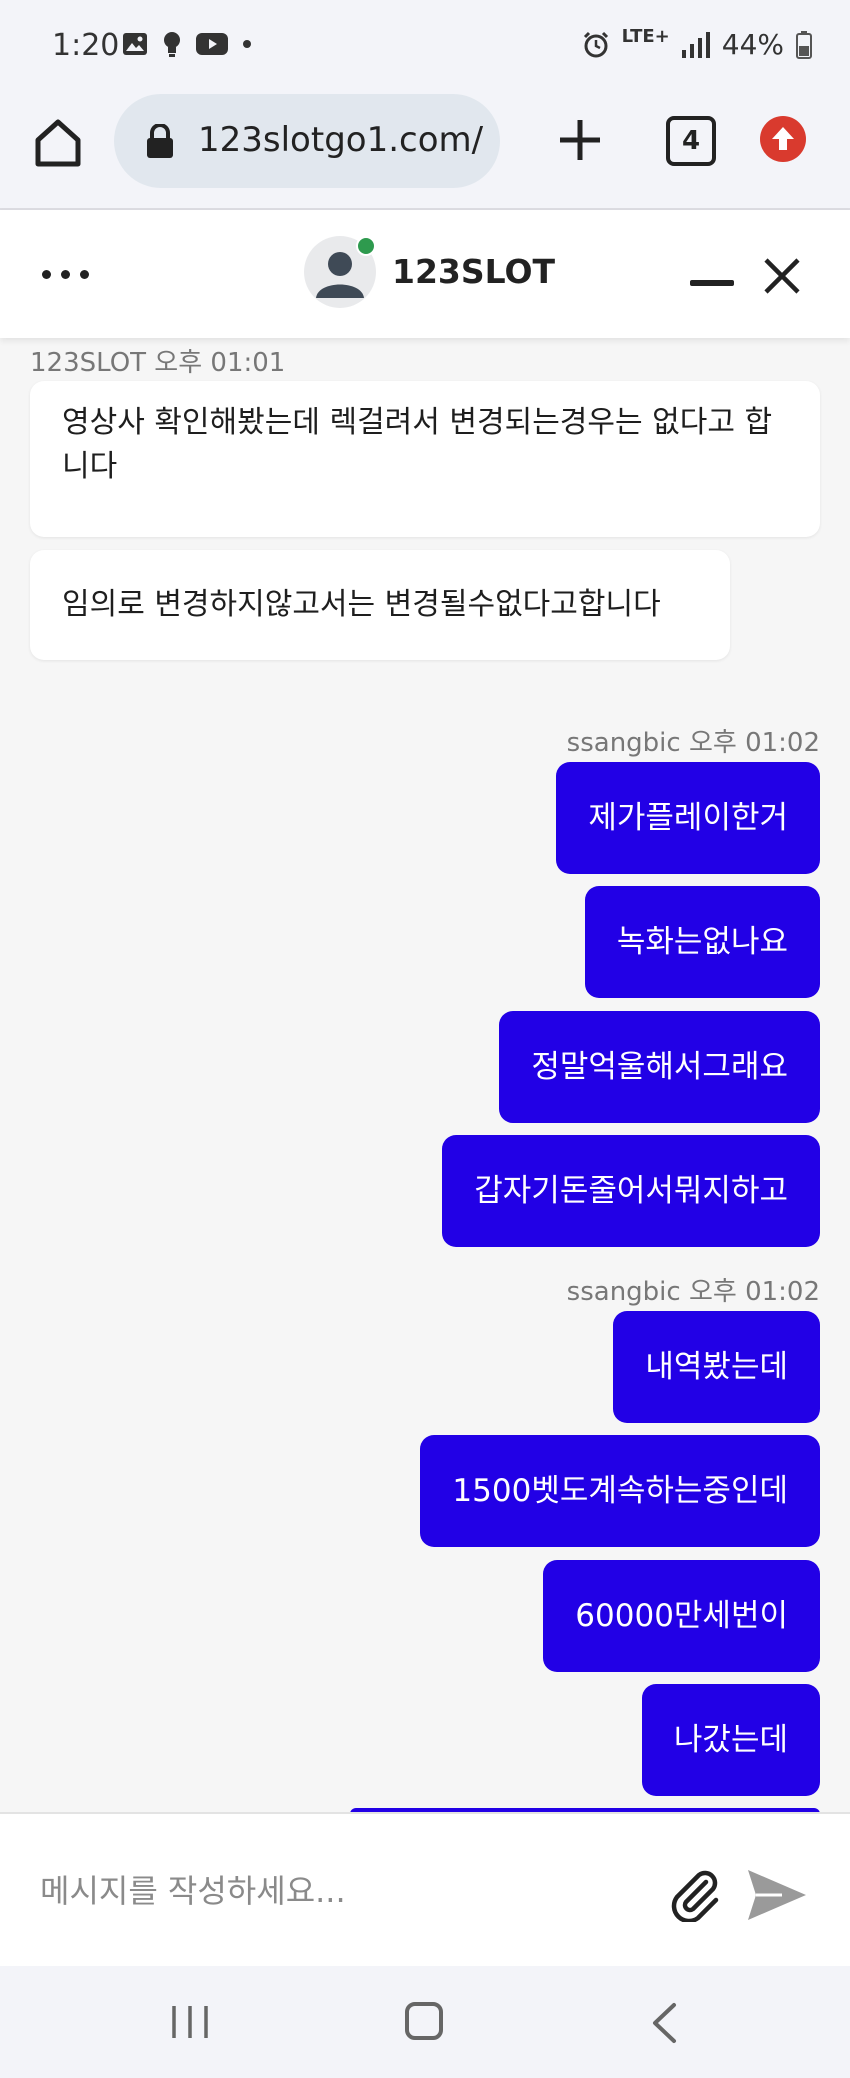 The width and height of the screenshot is (850, 2078). What do you see at coordinates (212, 44) in the screenshot?
I see `youtube-icon` at bounding box center [212, 44].